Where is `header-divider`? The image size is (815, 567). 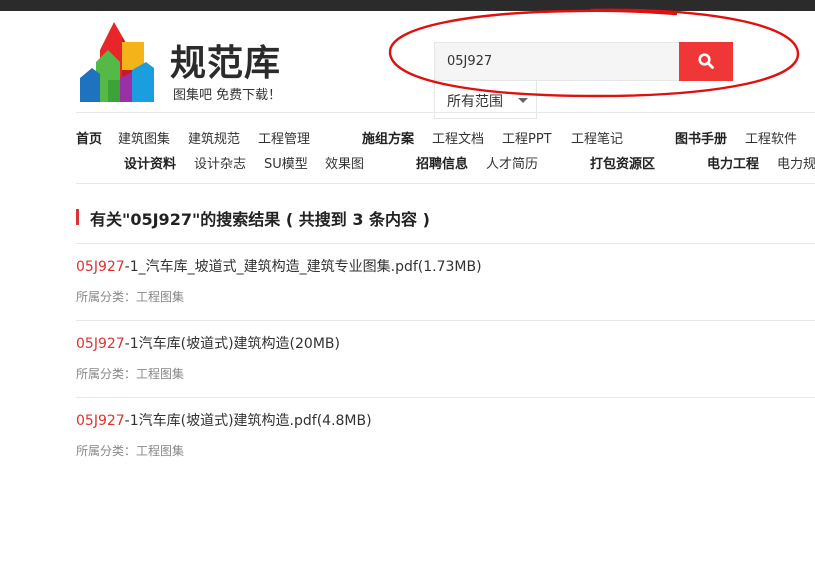 header-divider is located at coordinates (445, 112).